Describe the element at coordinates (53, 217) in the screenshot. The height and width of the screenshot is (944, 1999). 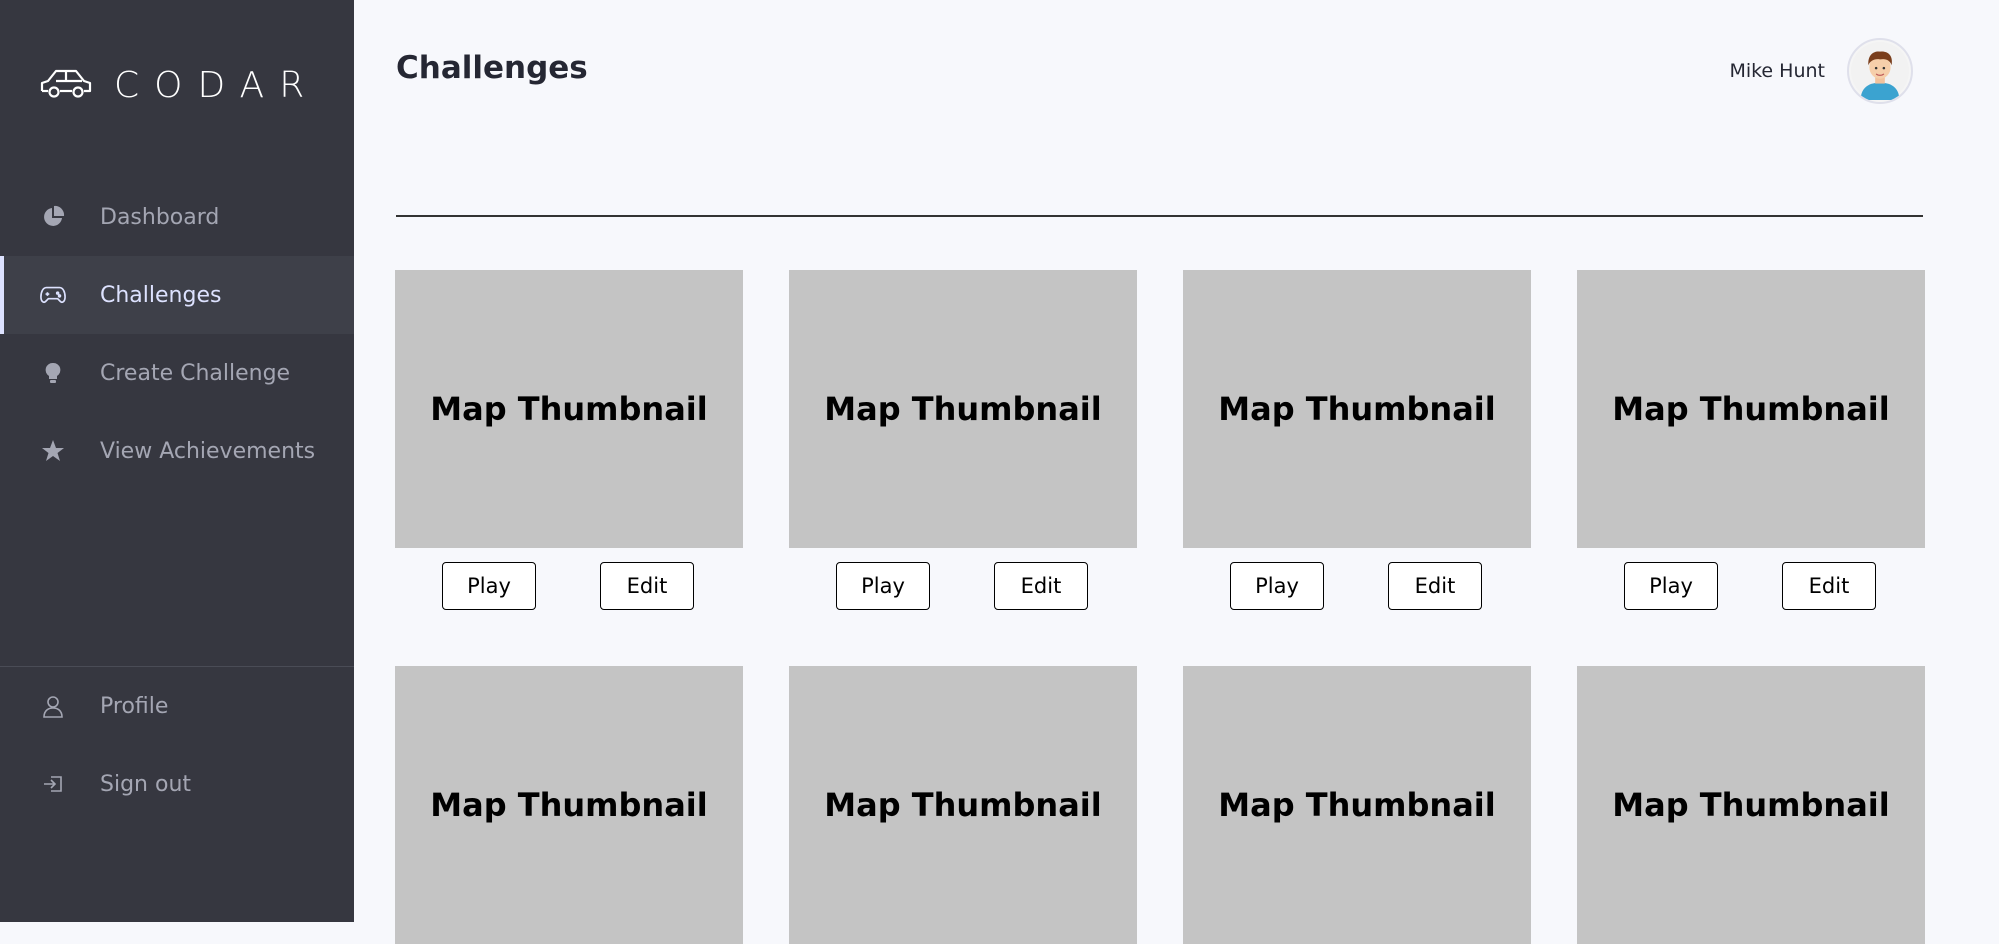
I see `pie-chart-icon` at that location.